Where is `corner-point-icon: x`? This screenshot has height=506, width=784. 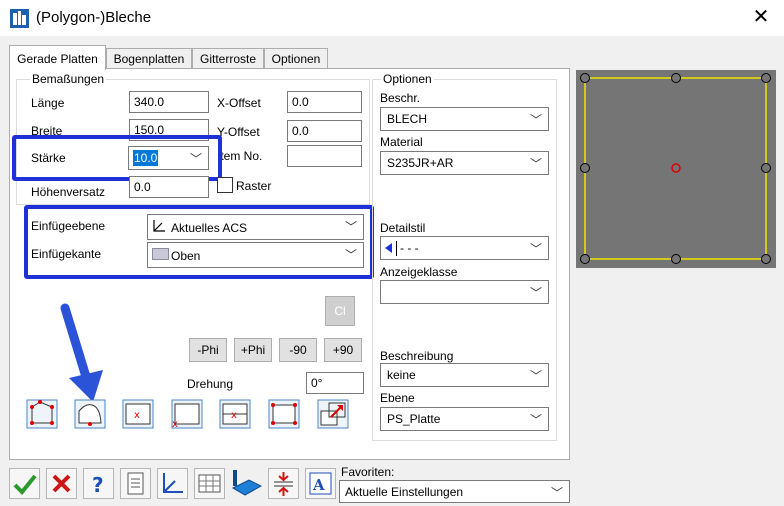 corner-point-icon: x is located at coordinates (187, 414).